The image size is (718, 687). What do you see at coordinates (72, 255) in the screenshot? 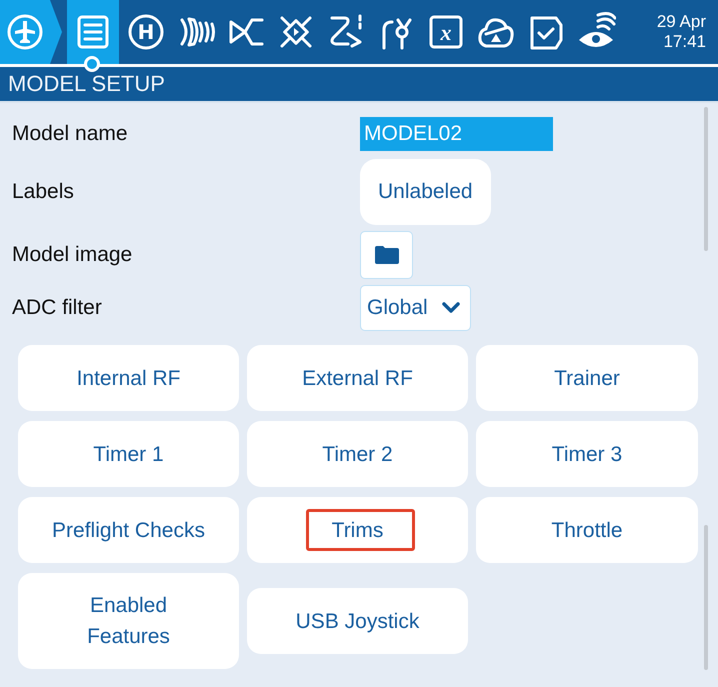
I see `field-label: Model image` at bounding box center [72, 255].